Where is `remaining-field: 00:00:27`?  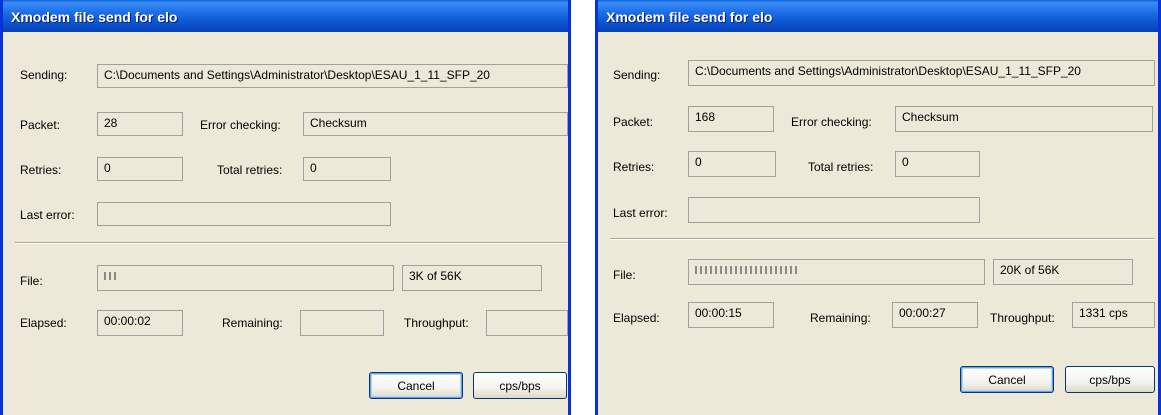
remaining-field: 00:00:27 is located at coordinates (935, 315).